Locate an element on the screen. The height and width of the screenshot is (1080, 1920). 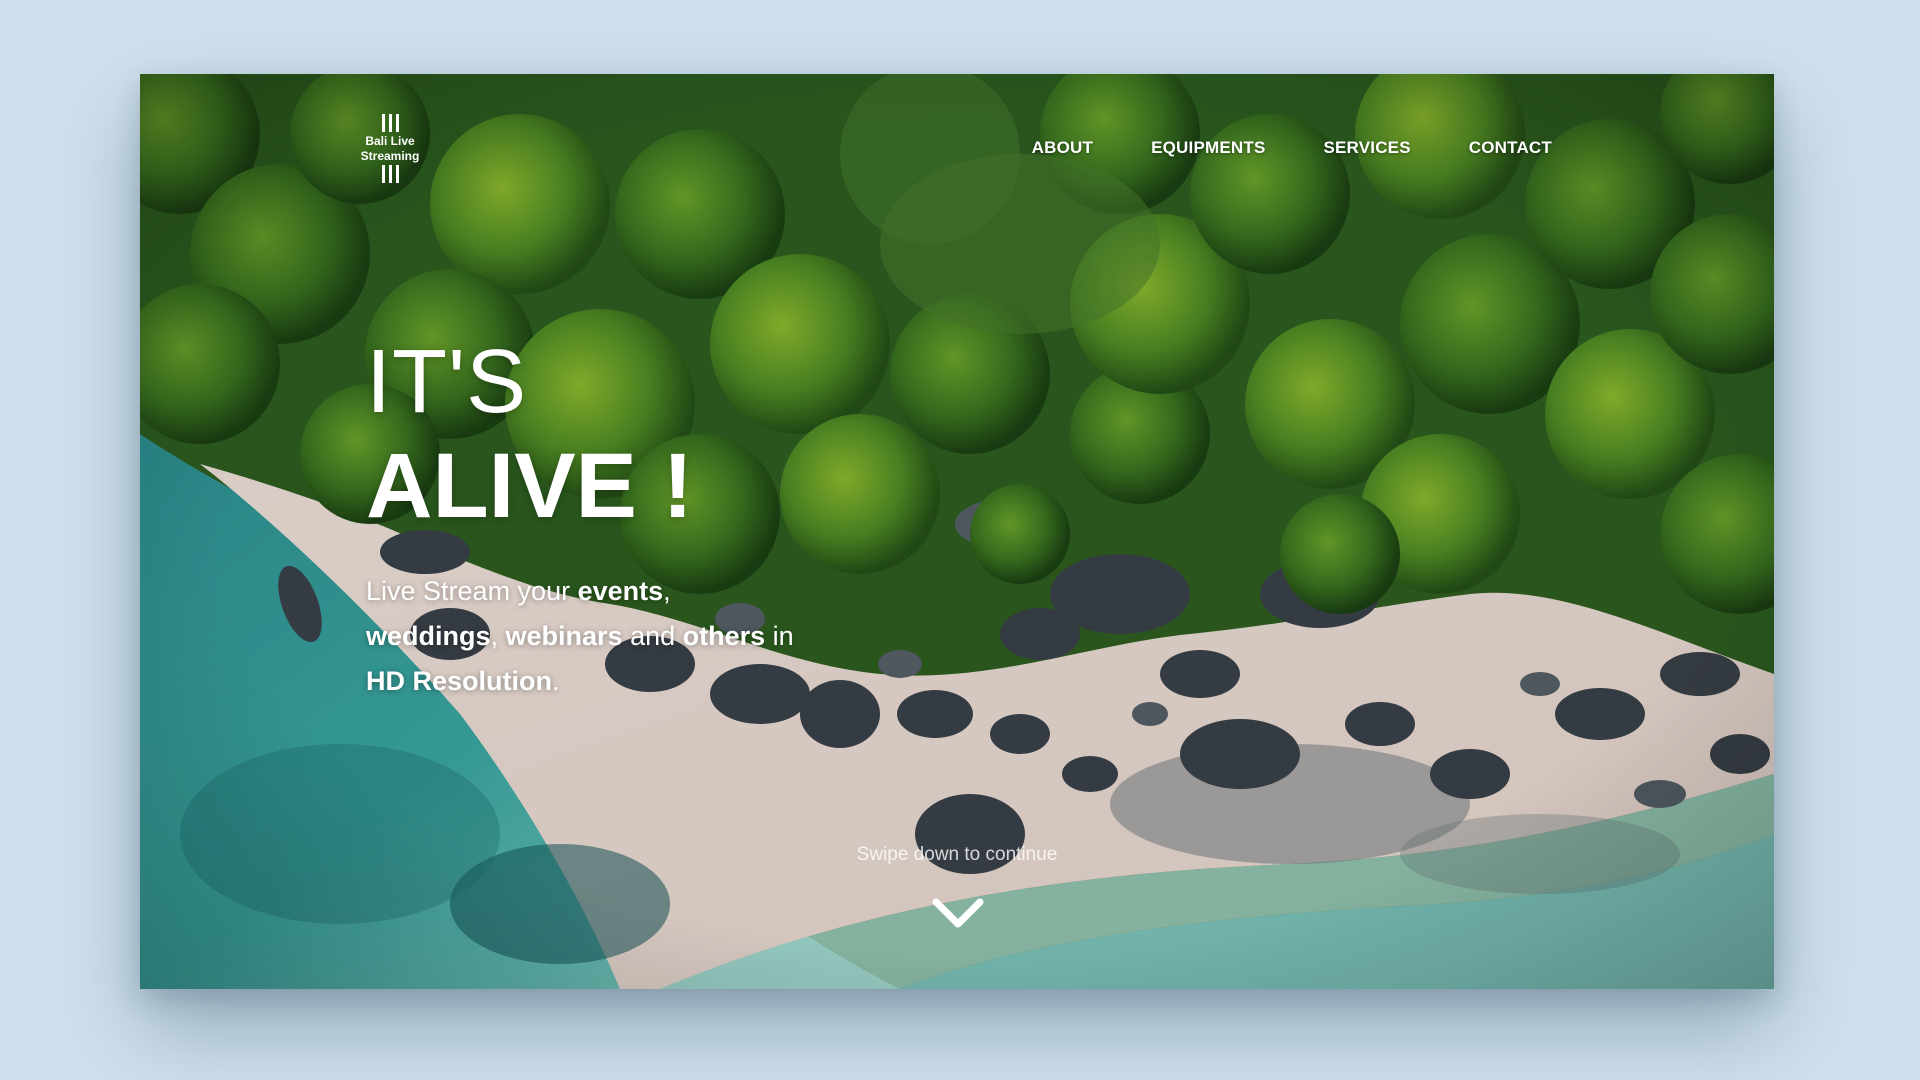
tagline-text-4: and is located at coordinates (652, 636).